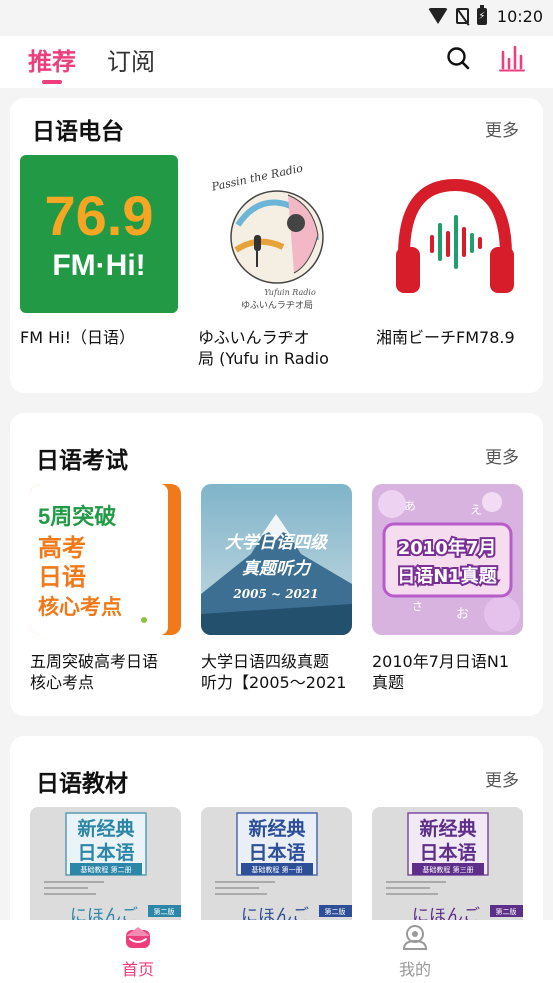  I want to click on svg-text: 高考, so click(62, 548).